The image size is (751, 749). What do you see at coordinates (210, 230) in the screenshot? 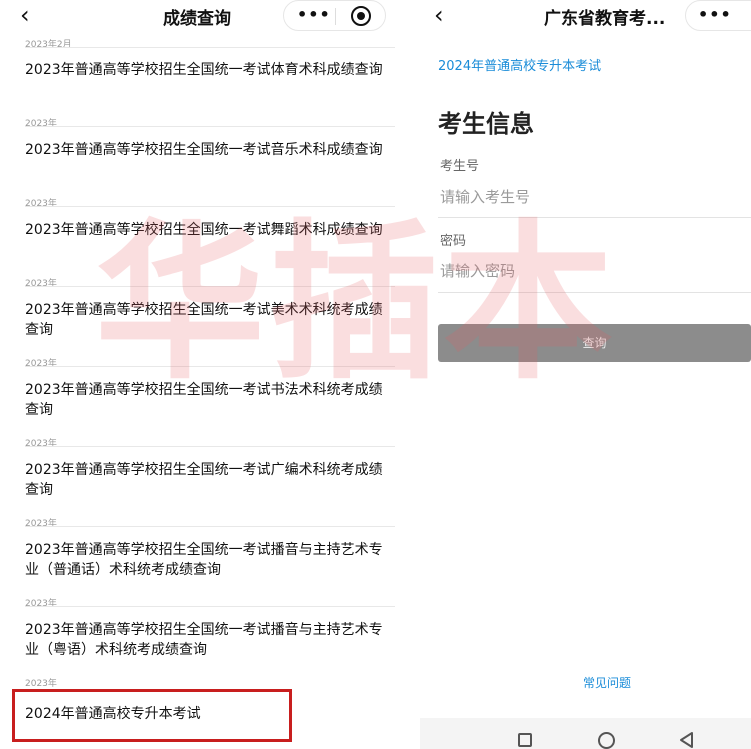
I see `list-item: 2023年普通高等学校招生全国统一考试舞蹈术科成绩查询` at bounding box center [210, 230].